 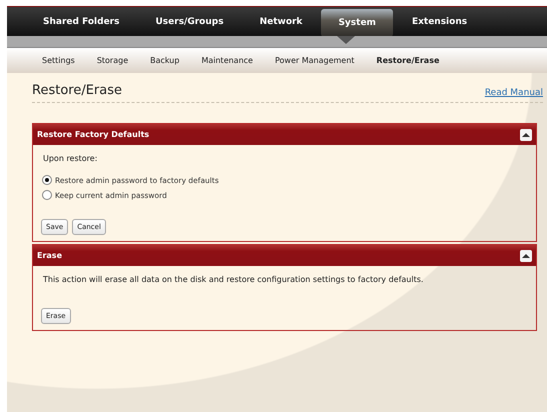 I want to click on sub-nav-tab: Power Management, so click(x=315, y=60).